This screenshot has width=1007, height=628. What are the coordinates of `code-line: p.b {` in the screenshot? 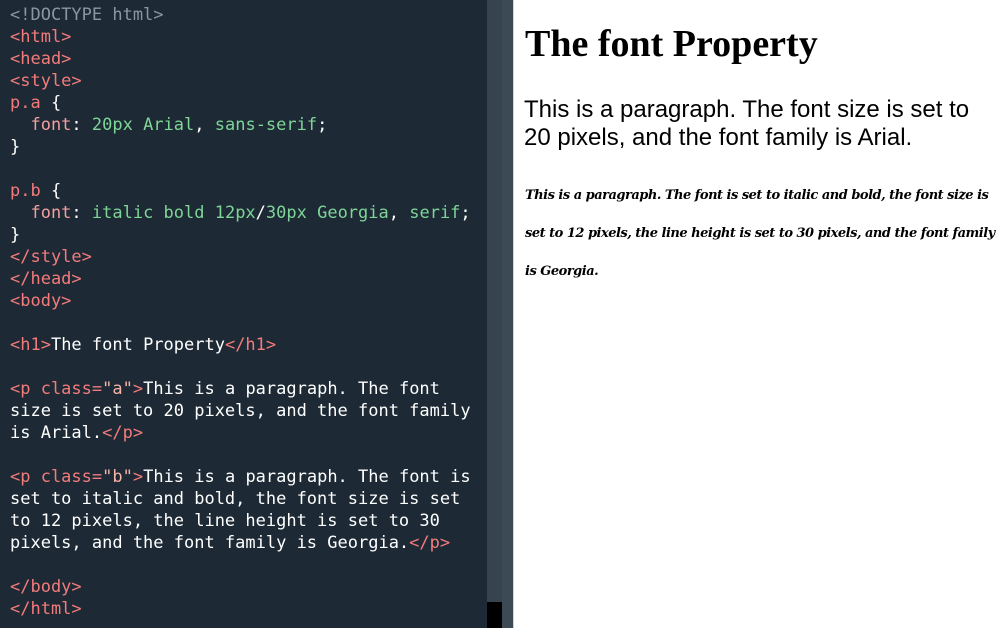 It's located at (240, 191).